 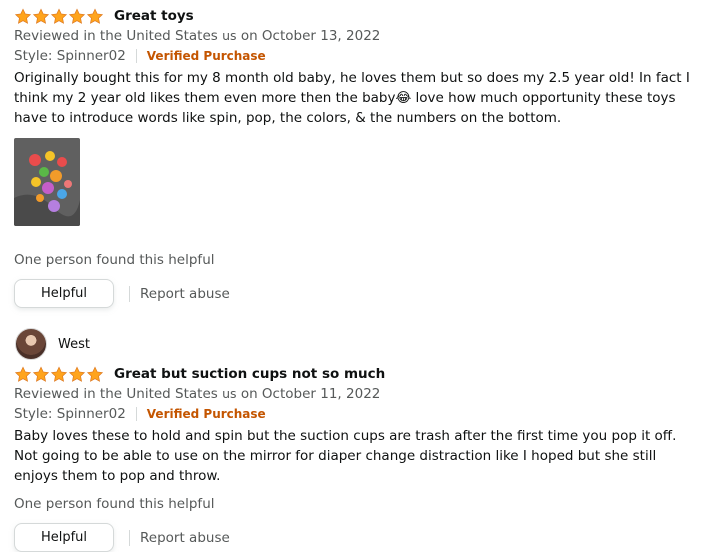 What do you see at coordinates (359, 344) in the screenshot?
I see `reviewer-profile: West` at bounding box center [359, 344].